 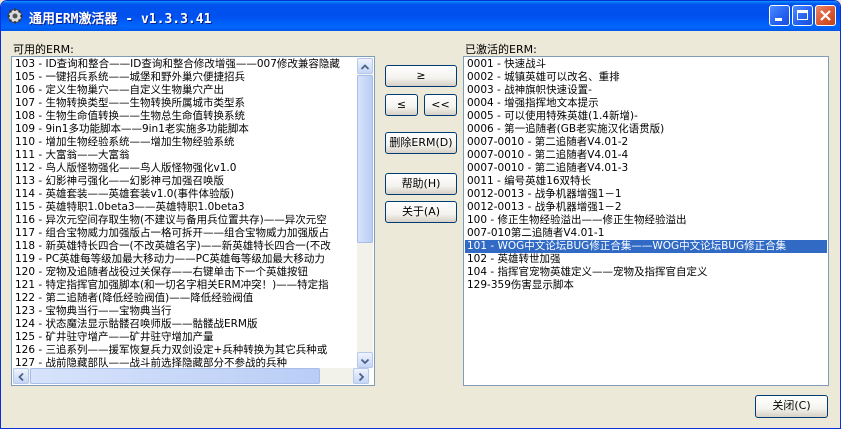 I want to click on close-icon, so click(x=825, y=15).